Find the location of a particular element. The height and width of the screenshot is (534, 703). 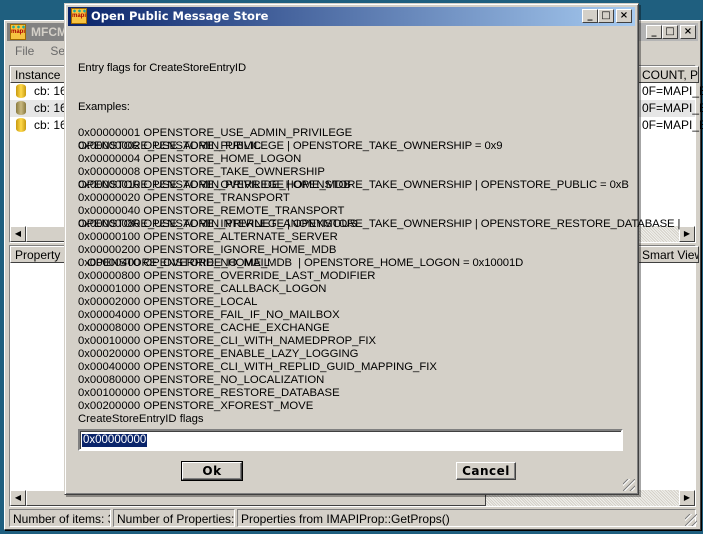

flag-item: 0x00001000 OPENSTORE_CALLBACK_LOGON is located at coordinates (202, 289).